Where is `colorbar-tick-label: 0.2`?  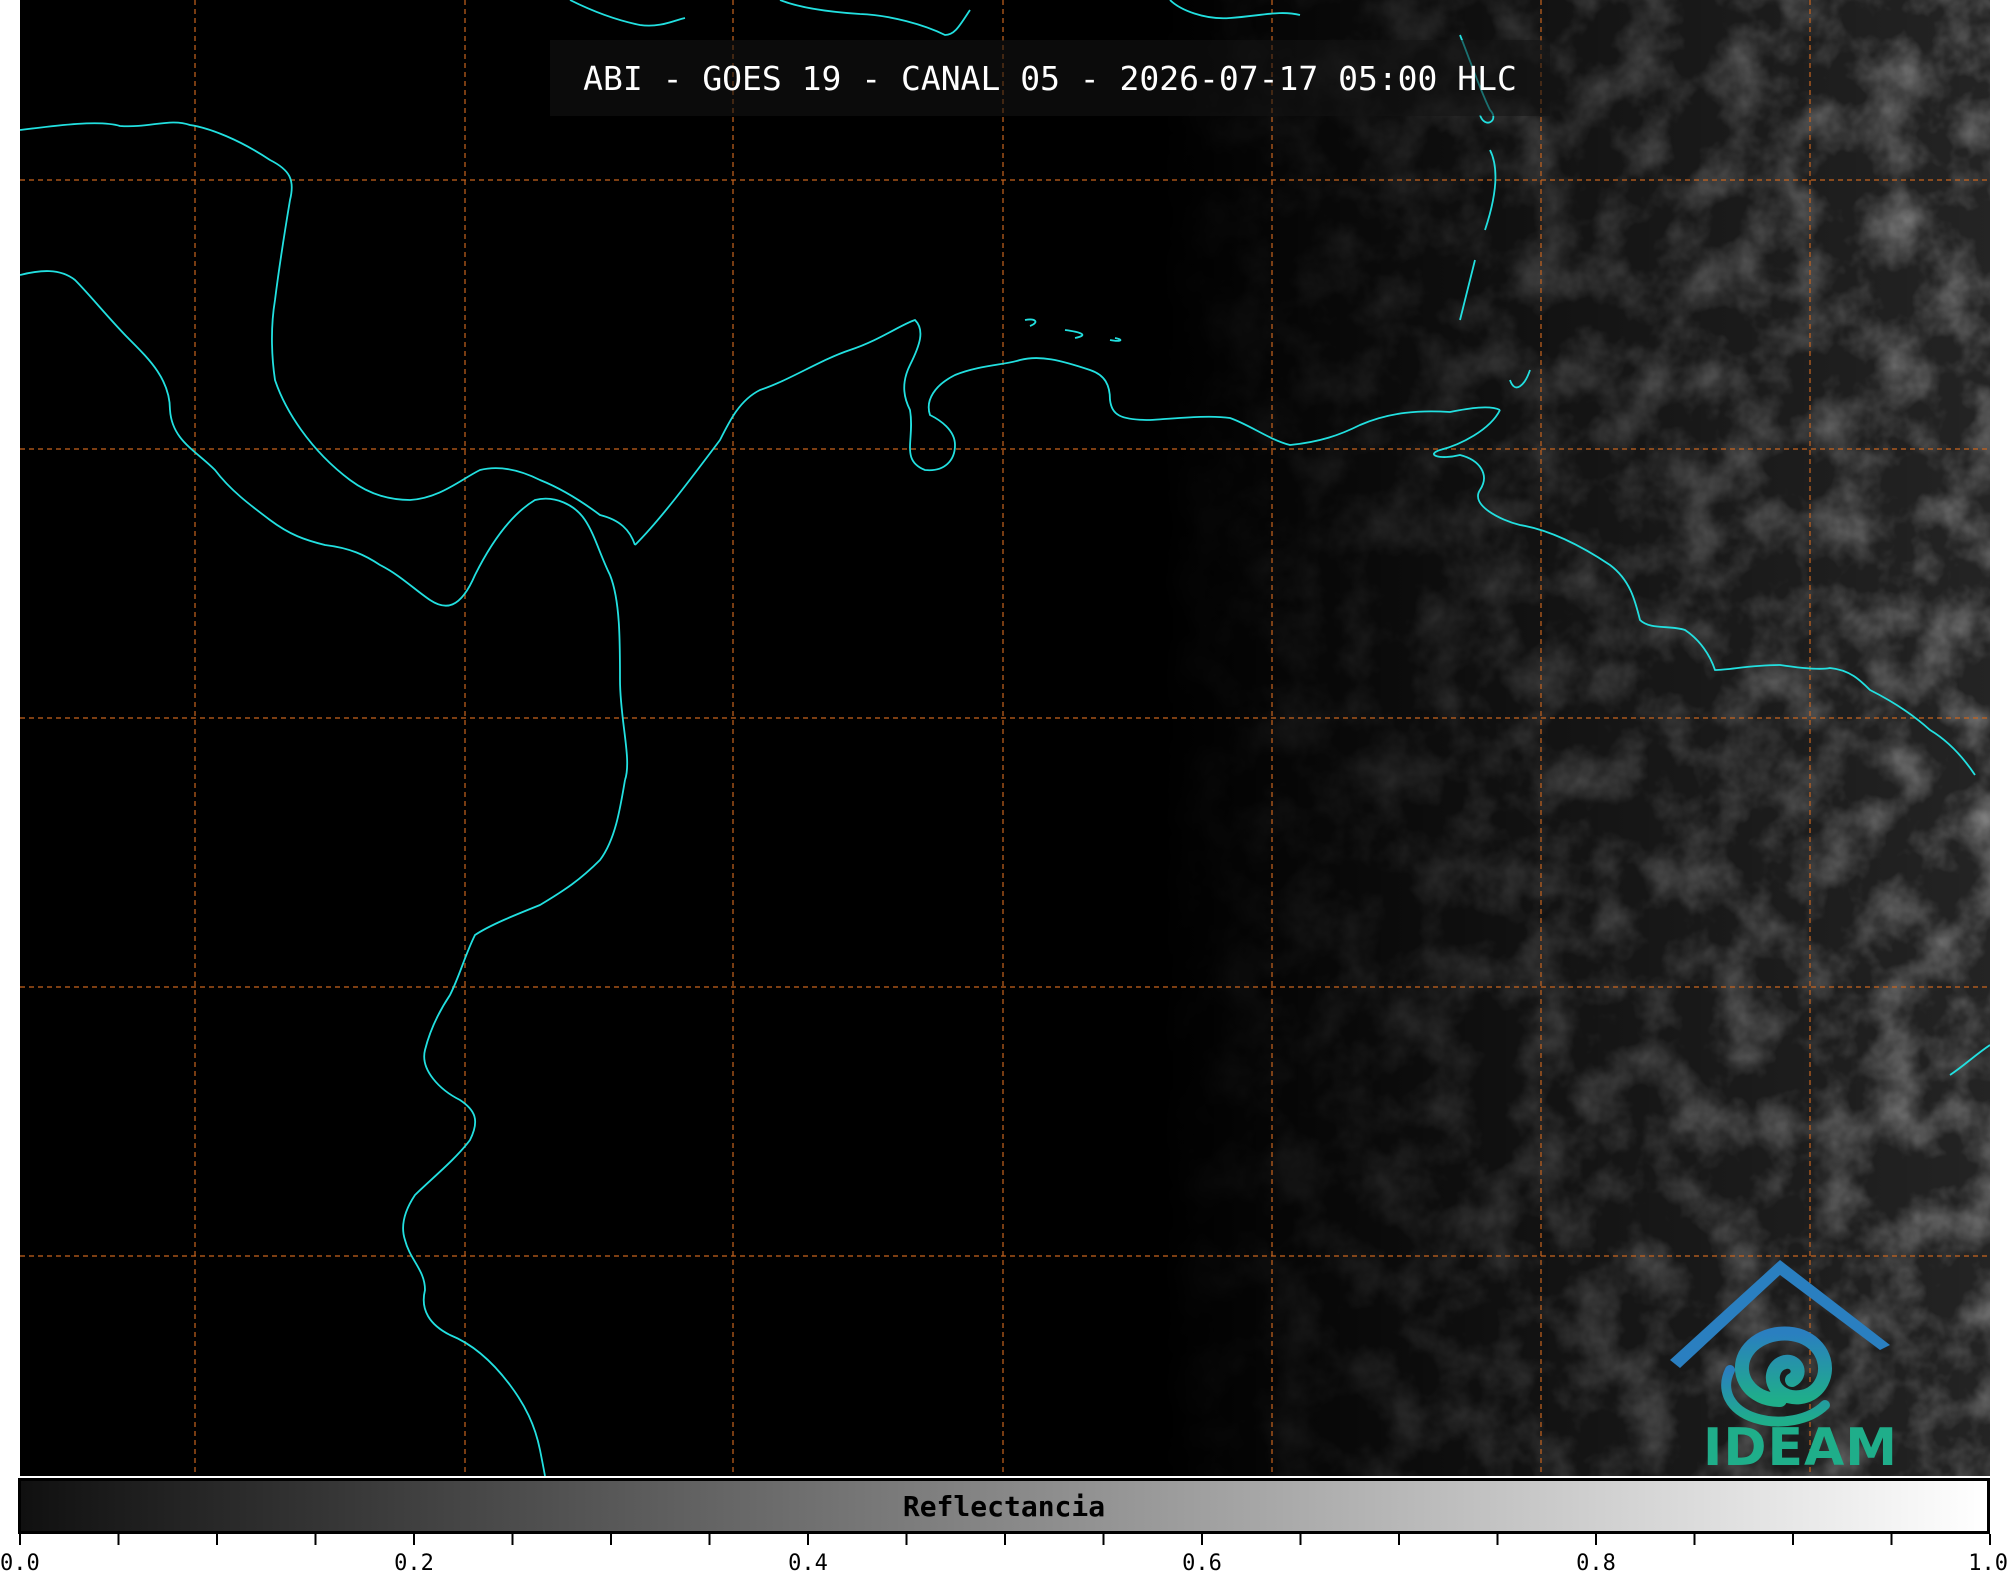
colorbar-tick-label: 0.2 is located at coordinates (414, 1563).